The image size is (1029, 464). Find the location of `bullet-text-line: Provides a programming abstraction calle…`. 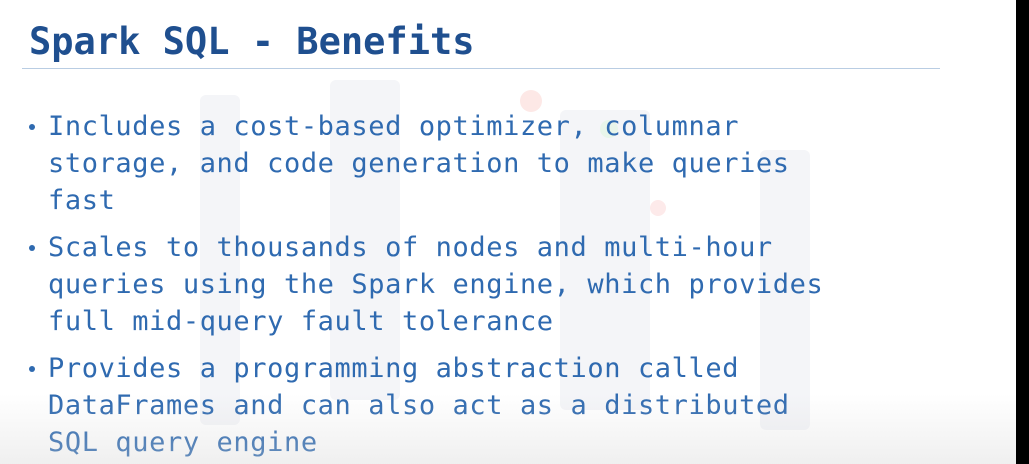

bullet-text-line: Provides a programming abstraction calle… is located at coordinates (394, 368).